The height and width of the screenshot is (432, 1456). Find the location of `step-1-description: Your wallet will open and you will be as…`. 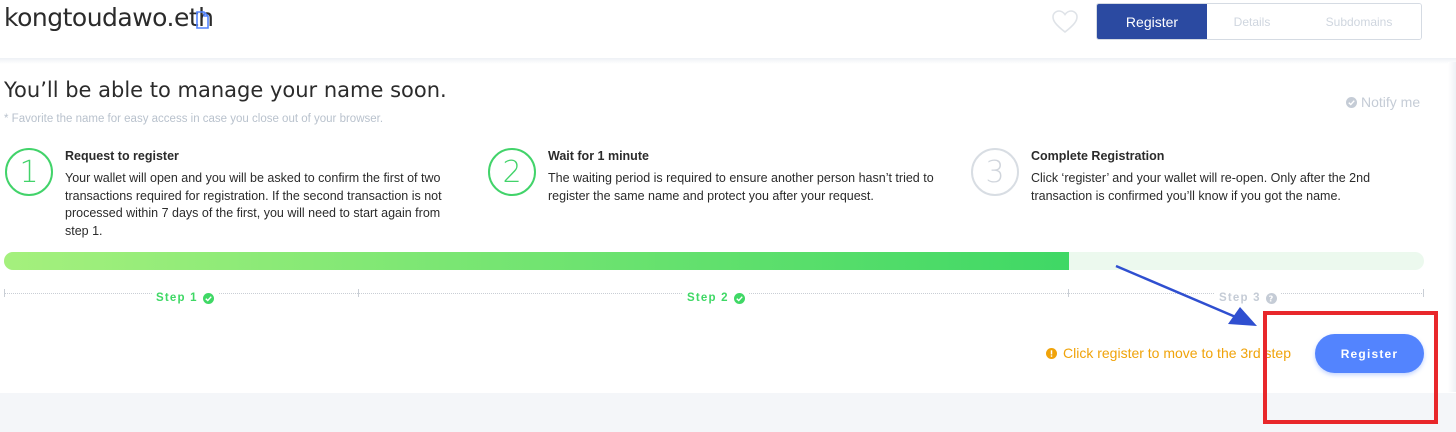

step-1-description: Your wallet will open and you will be as… is located at coordinates (253, 204).